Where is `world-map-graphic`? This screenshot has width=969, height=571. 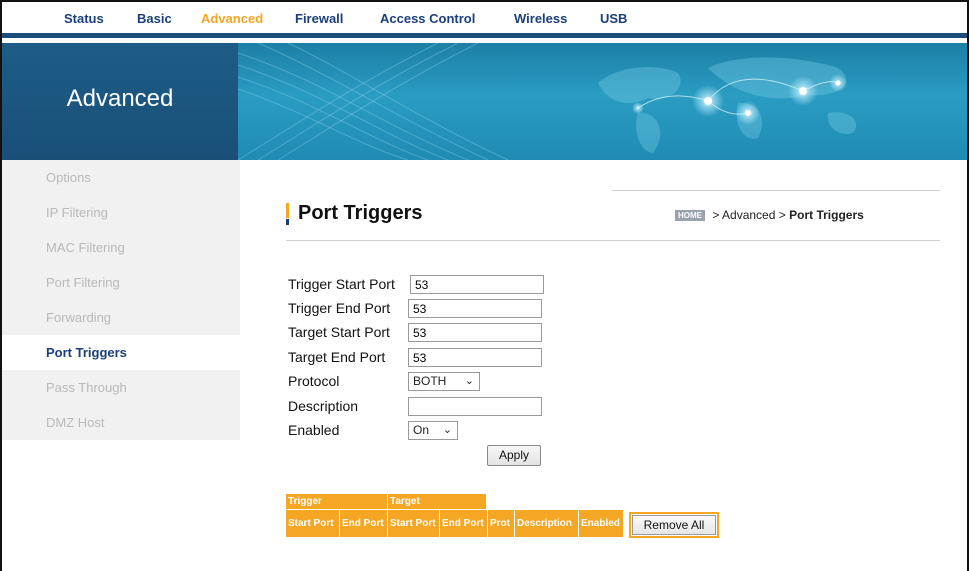
world-map-graphic is located at coordinates (547, 101).